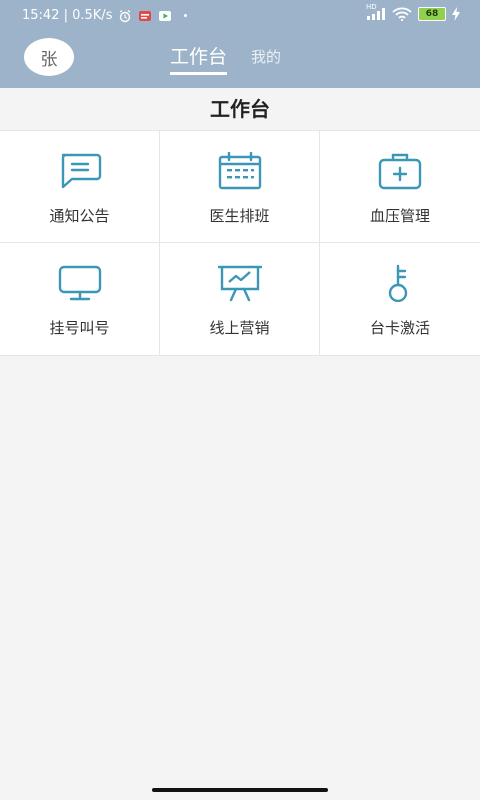  I want to click on tab-workbench-label: 工作台, so click(199, 57).